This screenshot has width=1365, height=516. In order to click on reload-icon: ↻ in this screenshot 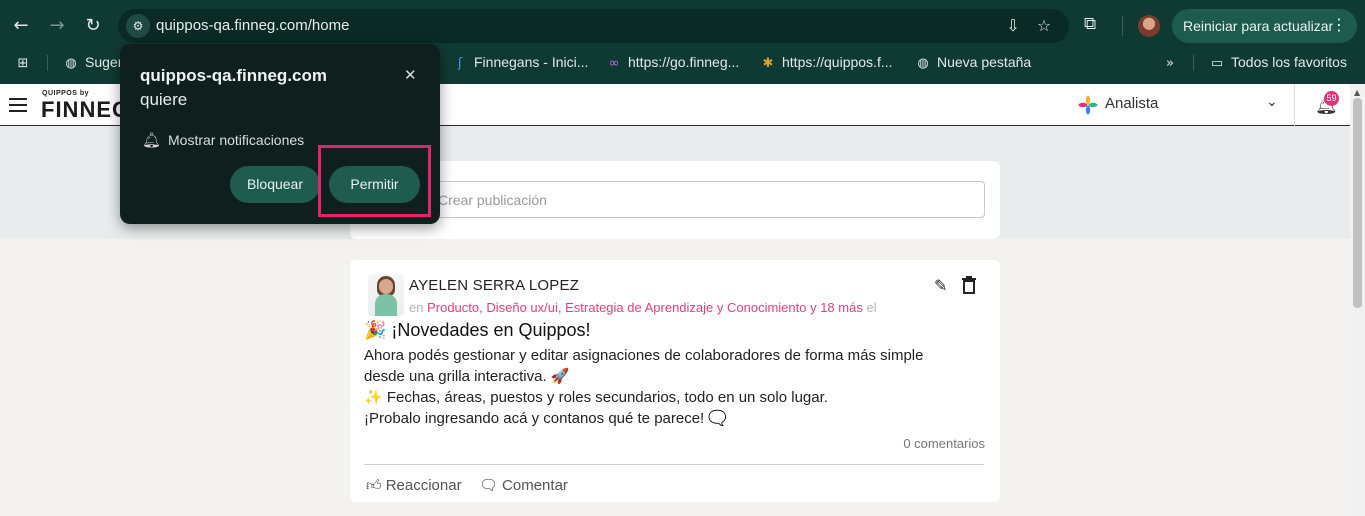, I will do `click(93, 26)`.